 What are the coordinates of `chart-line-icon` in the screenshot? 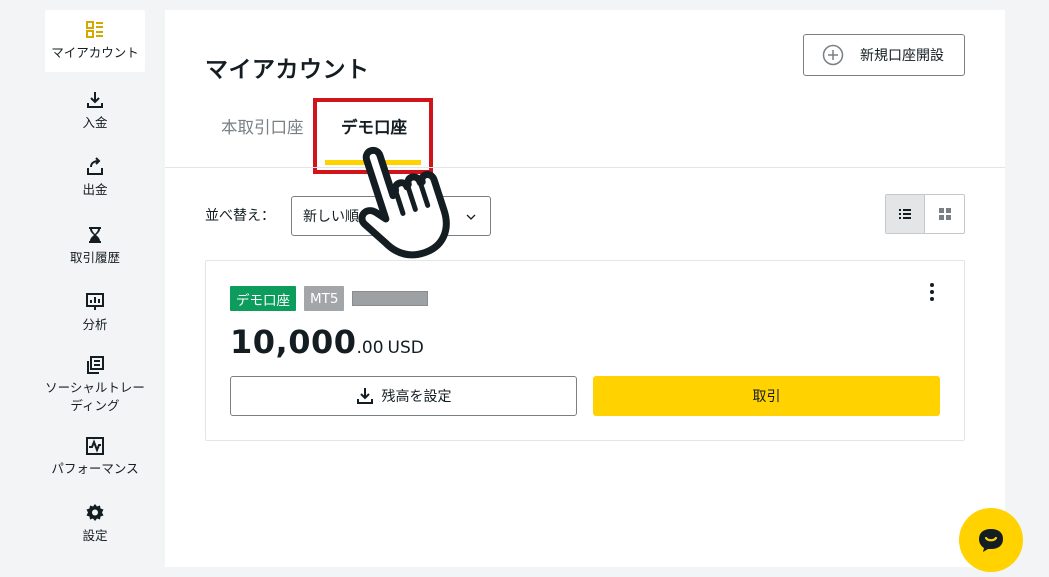 It's located at (95, 445).